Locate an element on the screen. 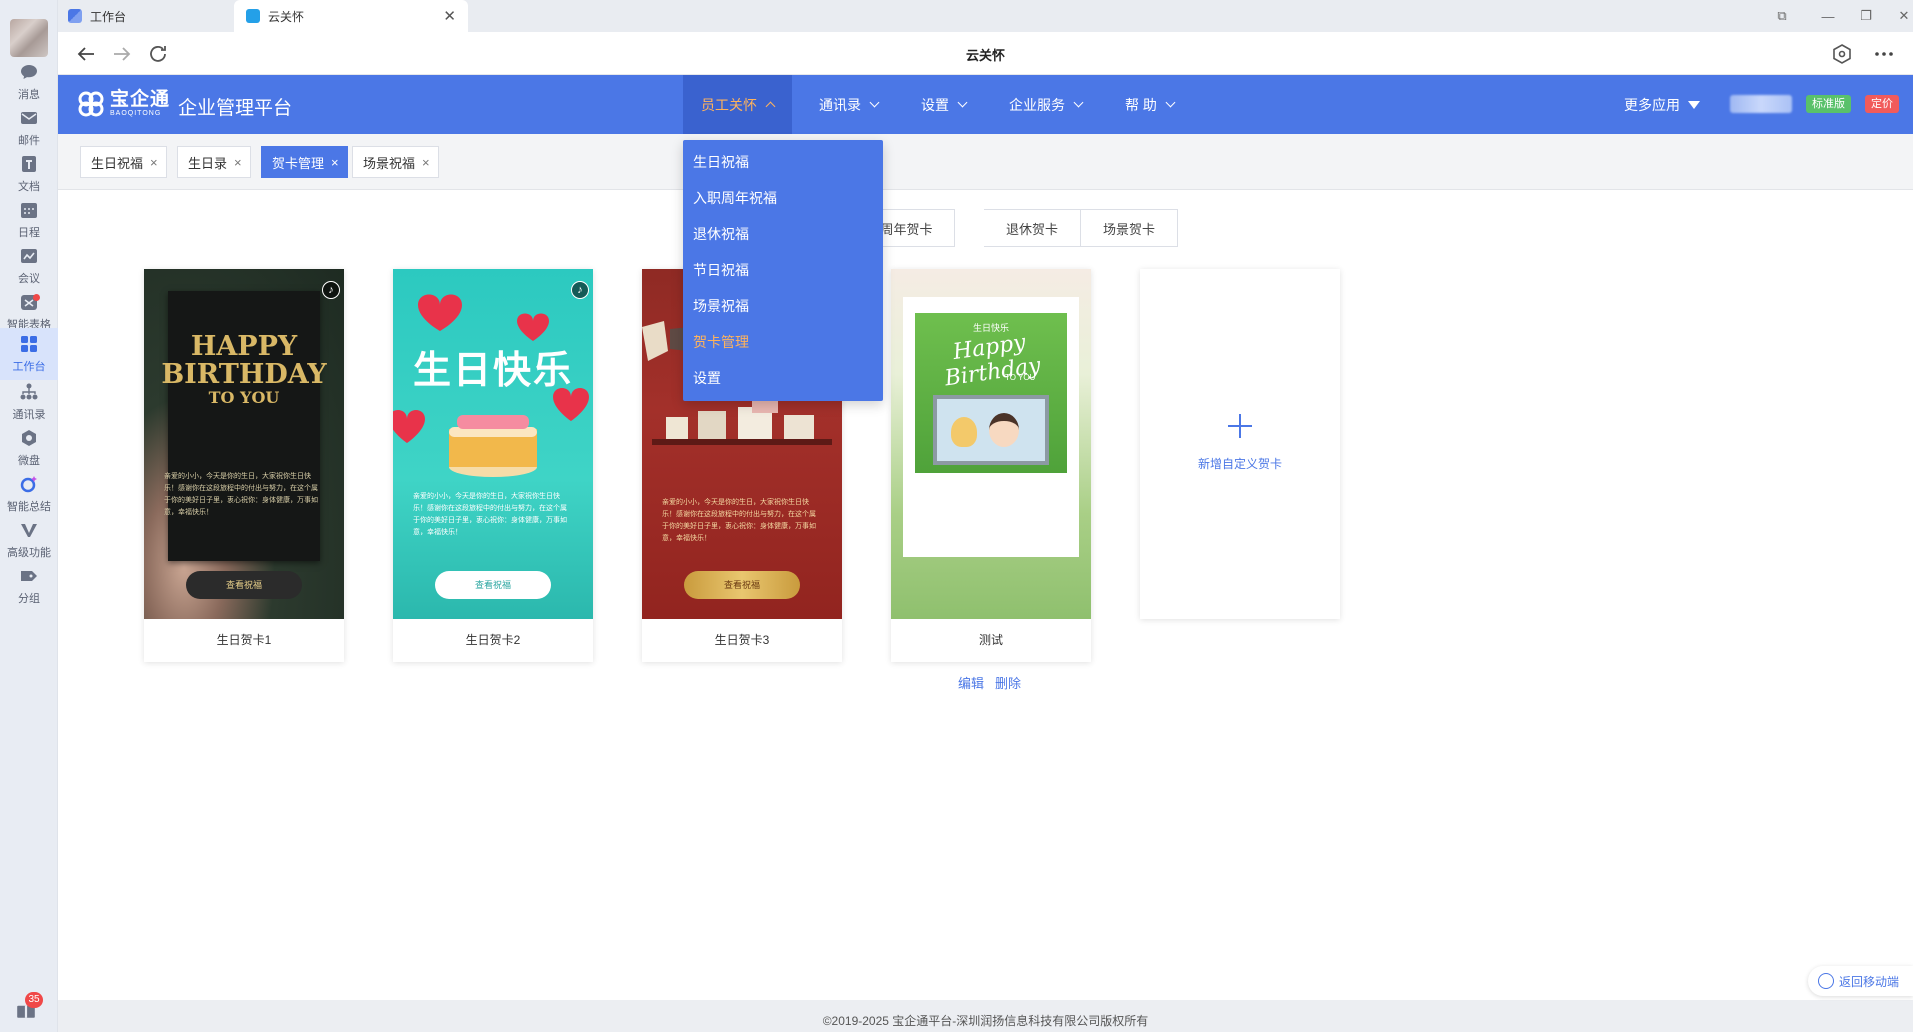 This screenshot has height=1032, width=1913. restore-icon: ❐ is located at coordinates (1866, 16).